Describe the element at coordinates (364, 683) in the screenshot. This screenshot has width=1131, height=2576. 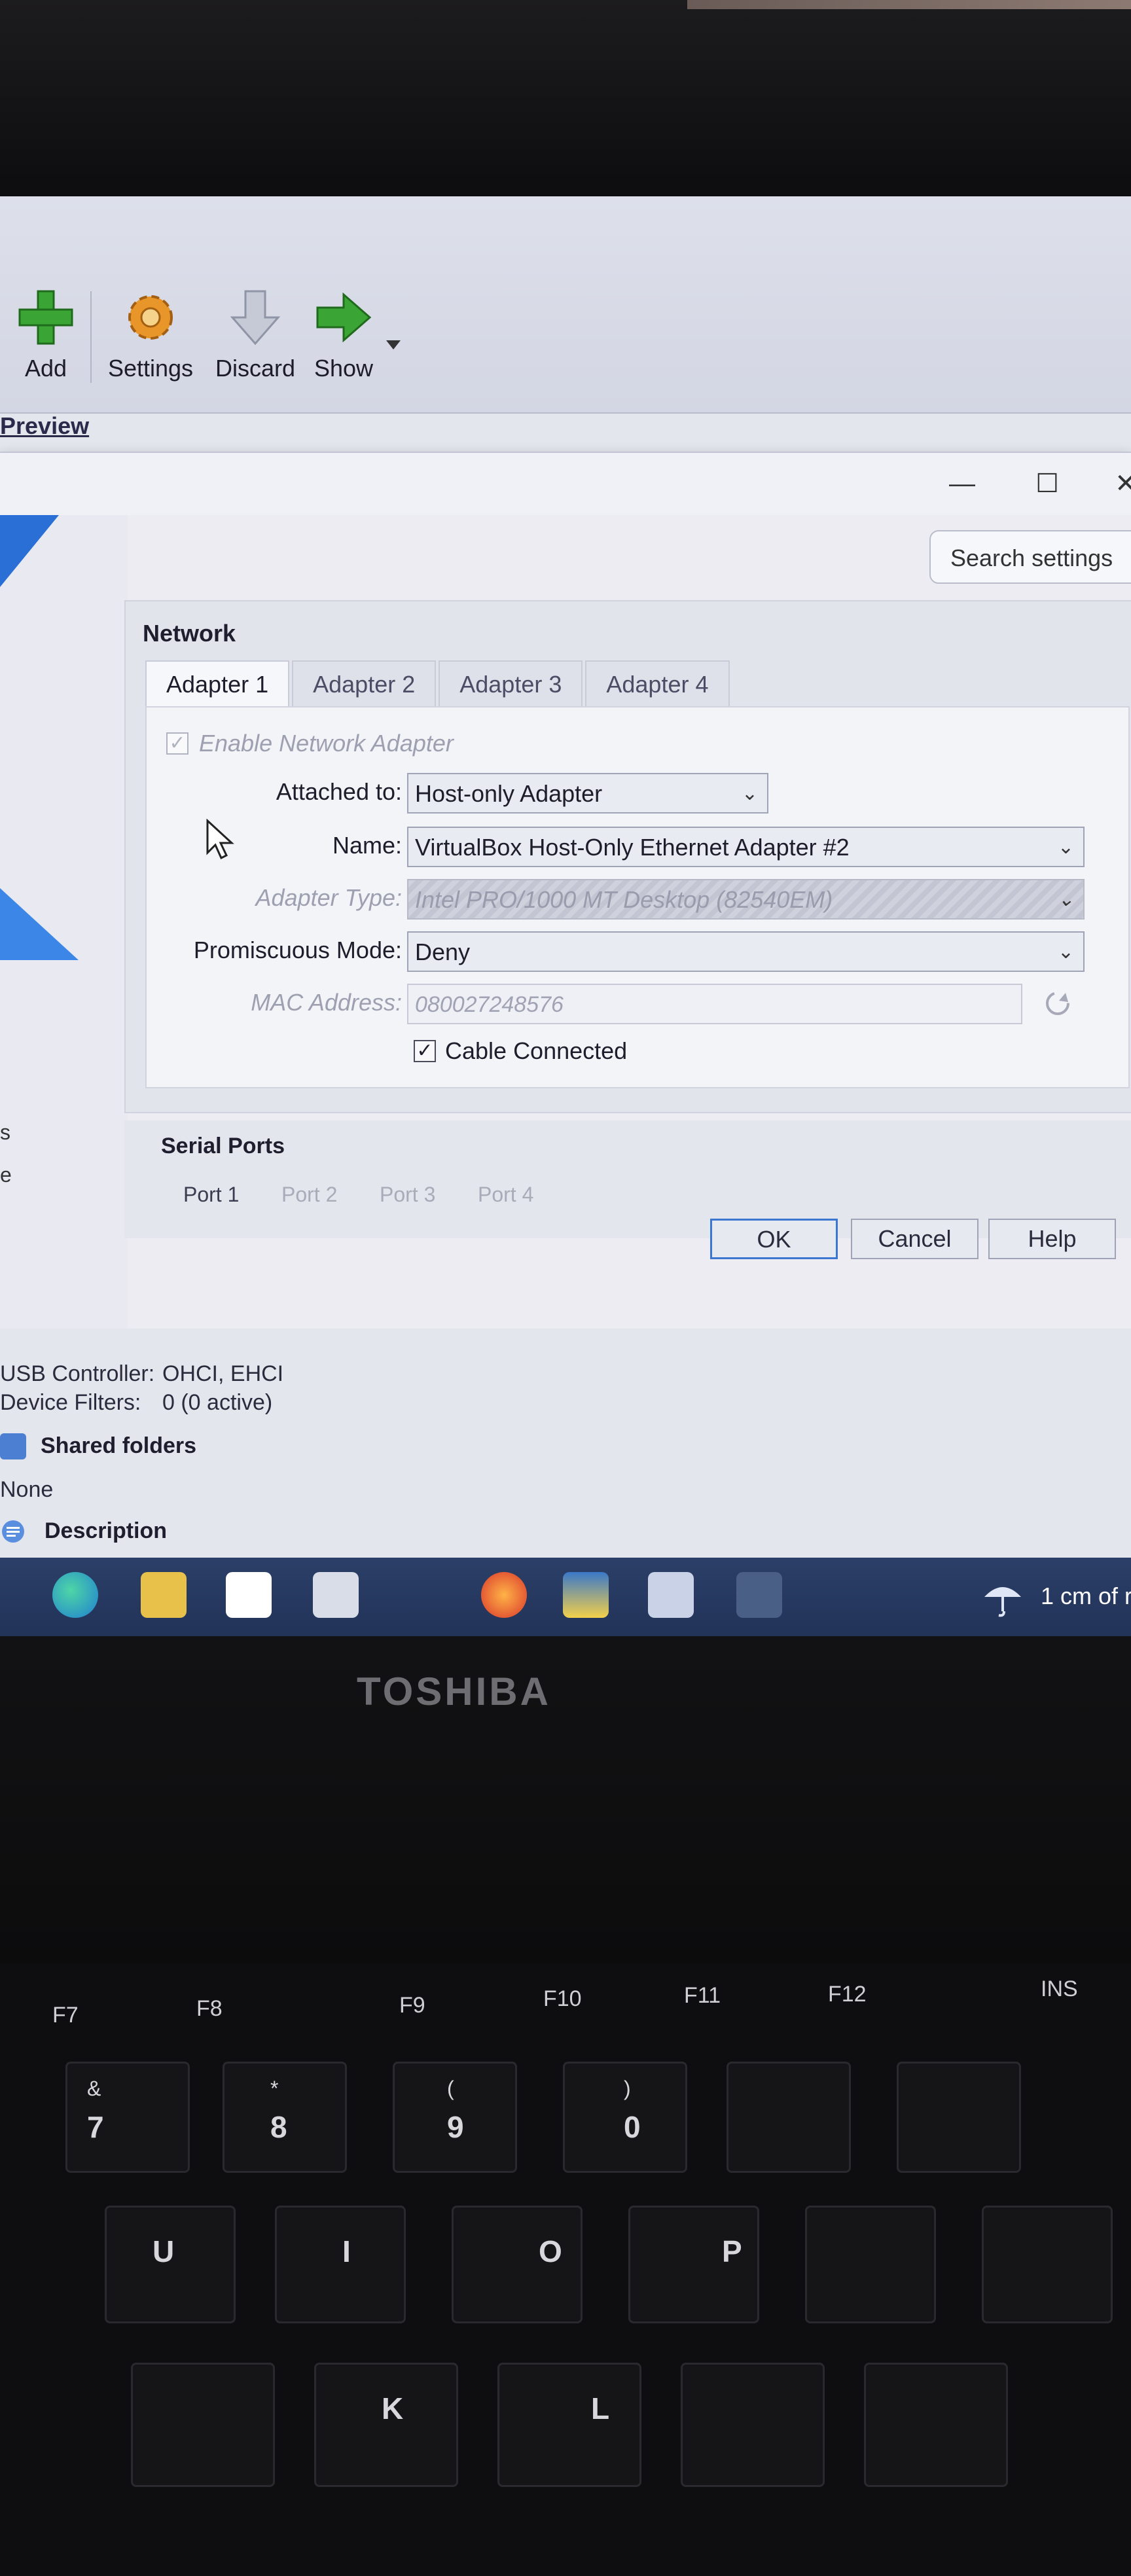
I see `tab-adapter-2: Adapter 2` at that location.